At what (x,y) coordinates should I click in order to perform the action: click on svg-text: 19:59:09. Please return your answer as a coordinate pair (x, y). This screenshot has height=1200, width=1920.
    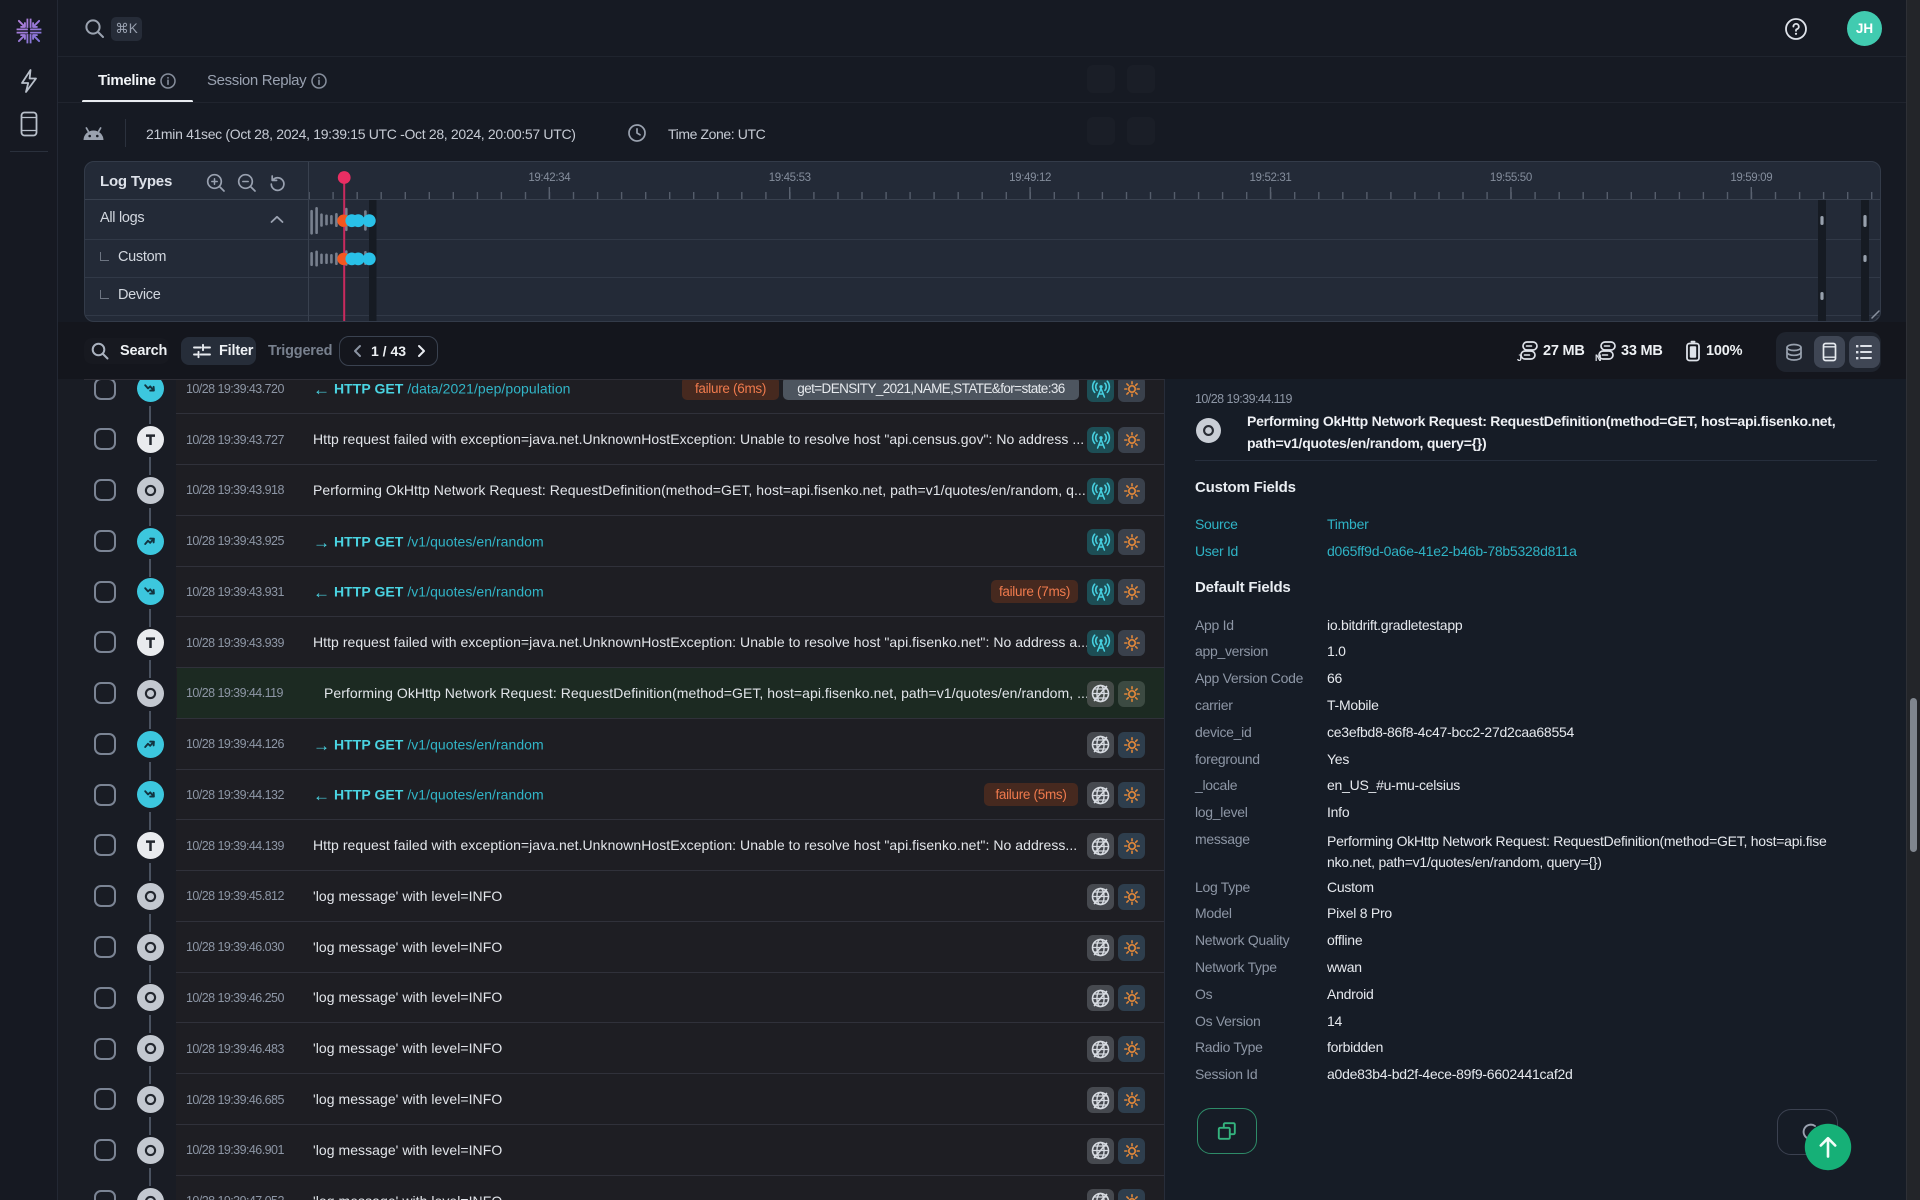
    Looking at the image, I should click on (1751, 178).